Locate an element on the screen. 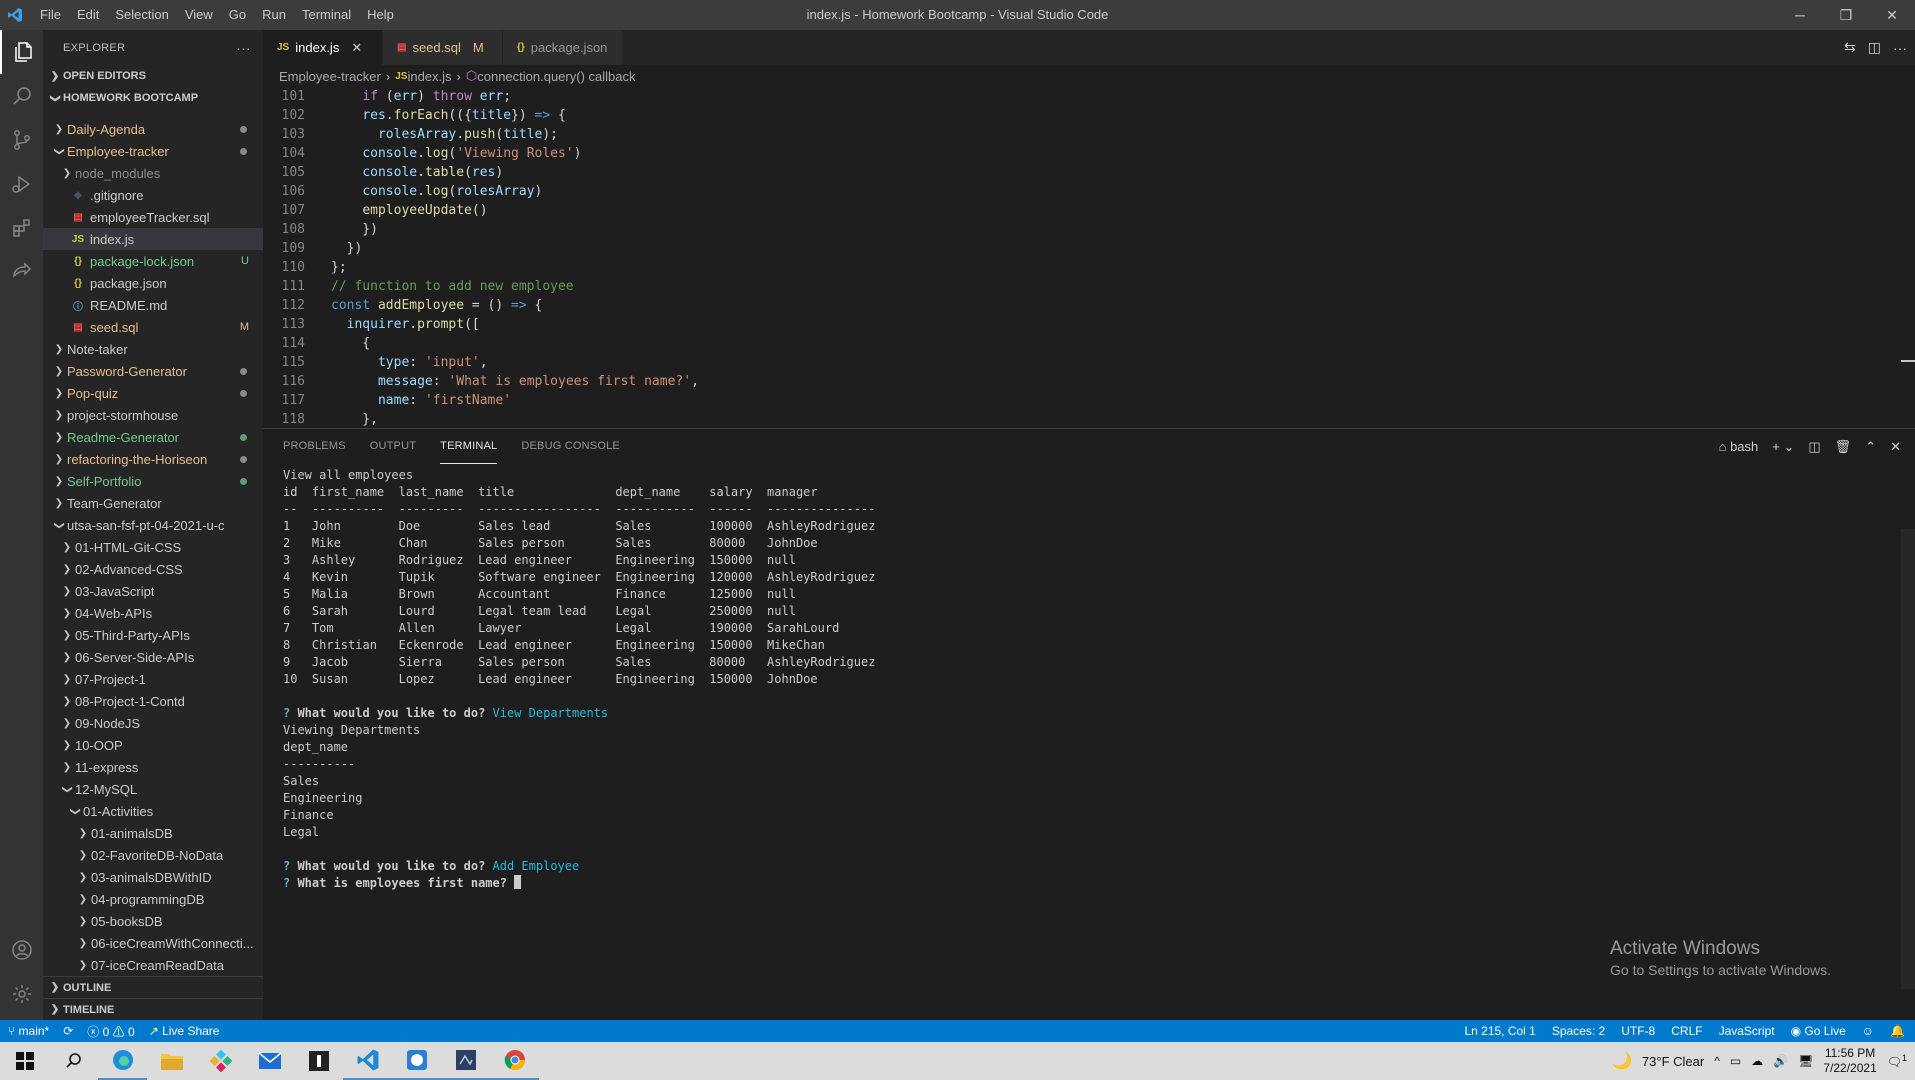  folder-item: ❯ utsa-san-fsf-pt-04-2021-u-c is located at coordinates (153, 525).